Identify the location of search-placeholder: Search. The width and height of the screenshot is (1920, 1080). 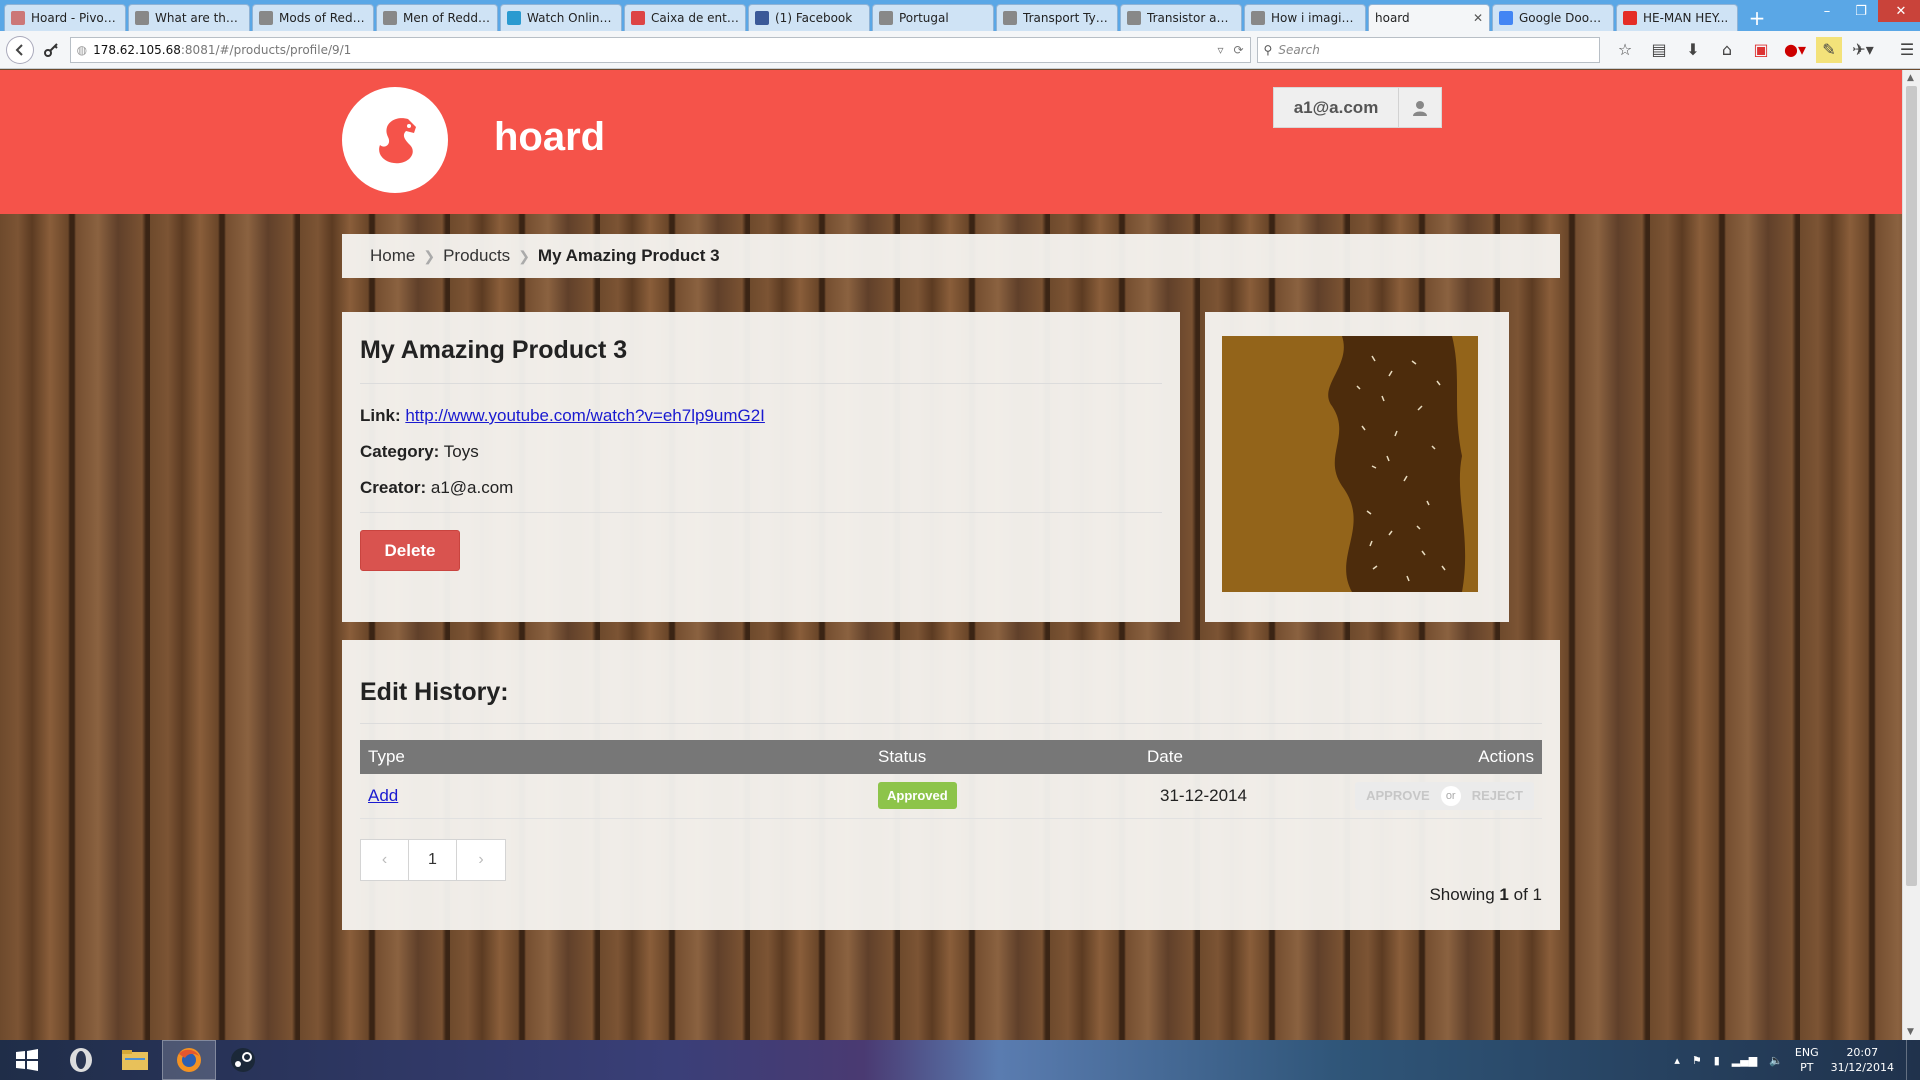
(1299, 49).